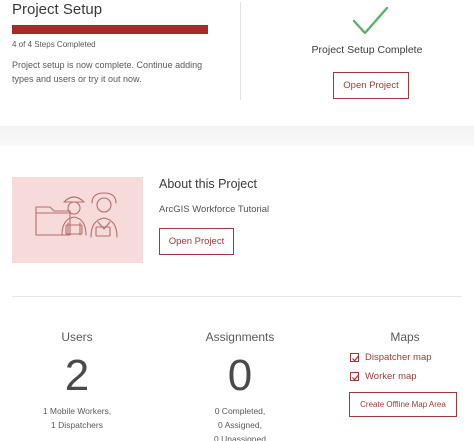 The width and height of the screenshot is (474, 441). What do you see at coordinates (240, 337) in the screenshot?
I see `assignments-label: Assignments` at bounding box center [240, 337].